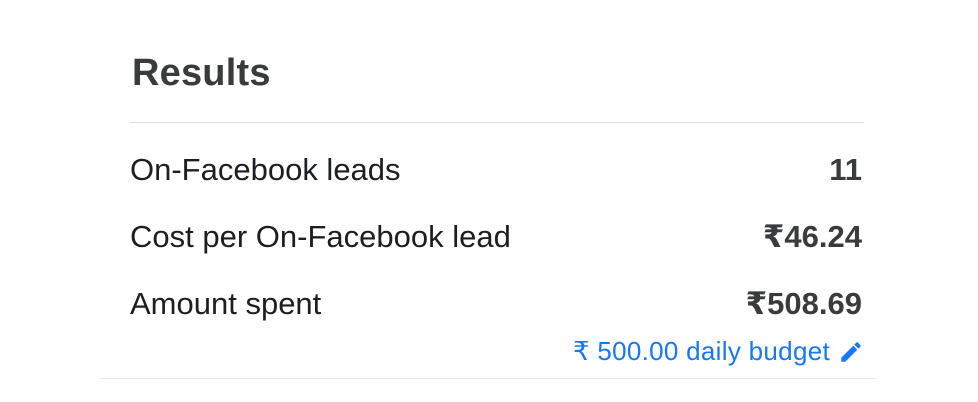  I want to click on pencil-icon, so click(851, 352).